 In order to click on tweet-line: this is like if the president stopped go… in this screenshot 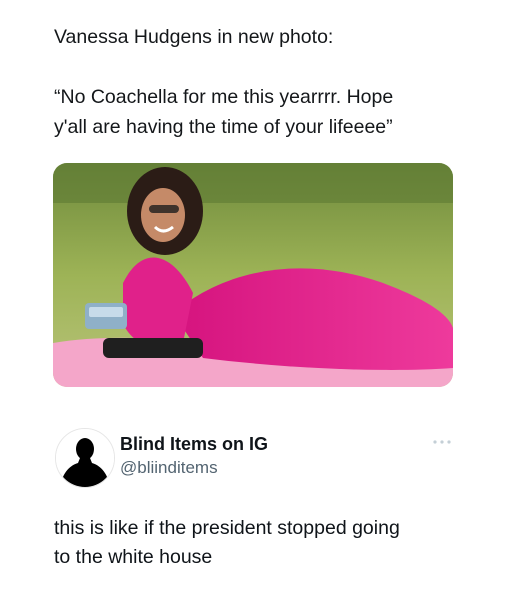, I will do `click(227, 528)`.